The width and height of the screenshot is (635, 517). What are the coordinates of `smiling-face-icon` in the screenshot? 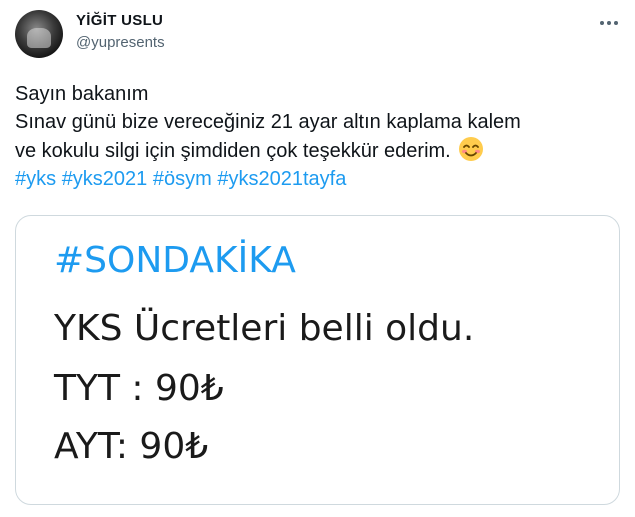 It's located at (471, 149).